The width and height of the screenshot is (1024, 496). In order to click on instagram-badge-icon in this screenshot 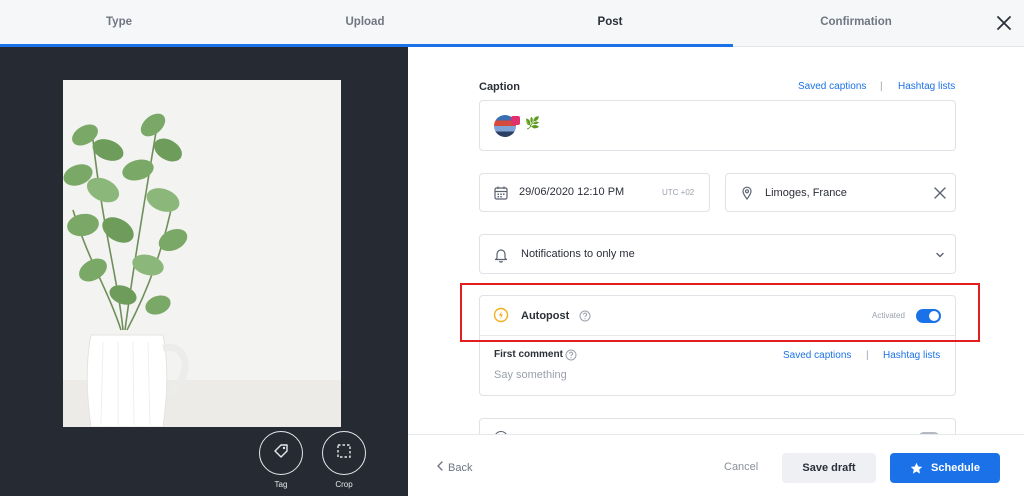, I will do `click(515, 120)`.